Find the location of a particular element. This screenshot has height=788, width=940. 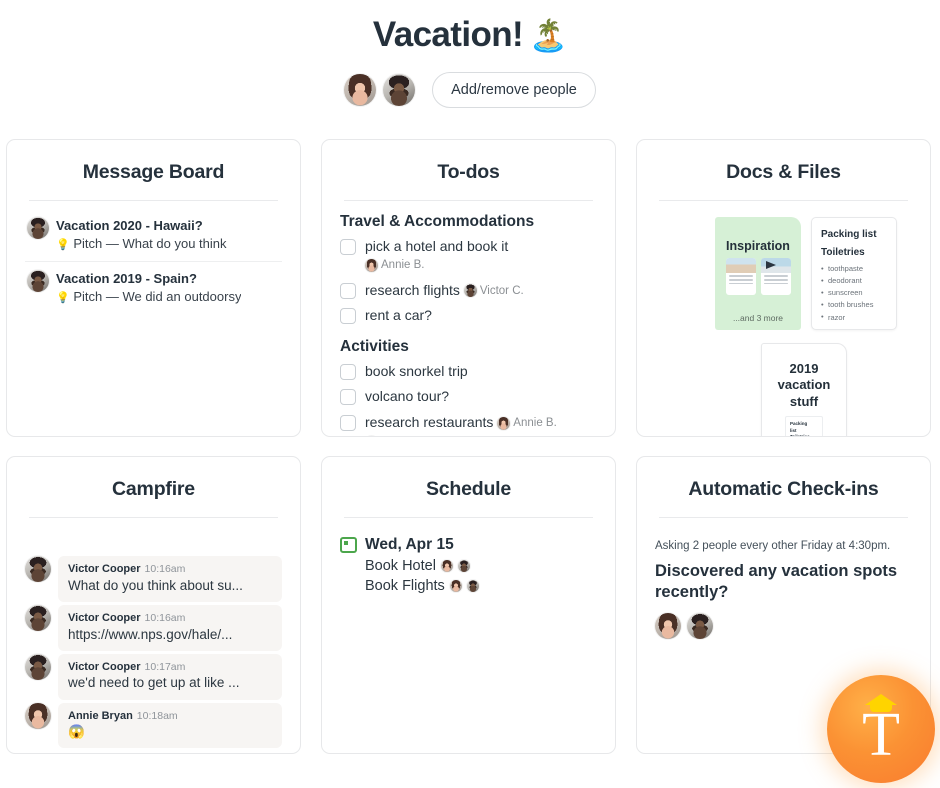

page-header: Vacation! 🏝️ Add/remove people is located at coordinates (470, 54).